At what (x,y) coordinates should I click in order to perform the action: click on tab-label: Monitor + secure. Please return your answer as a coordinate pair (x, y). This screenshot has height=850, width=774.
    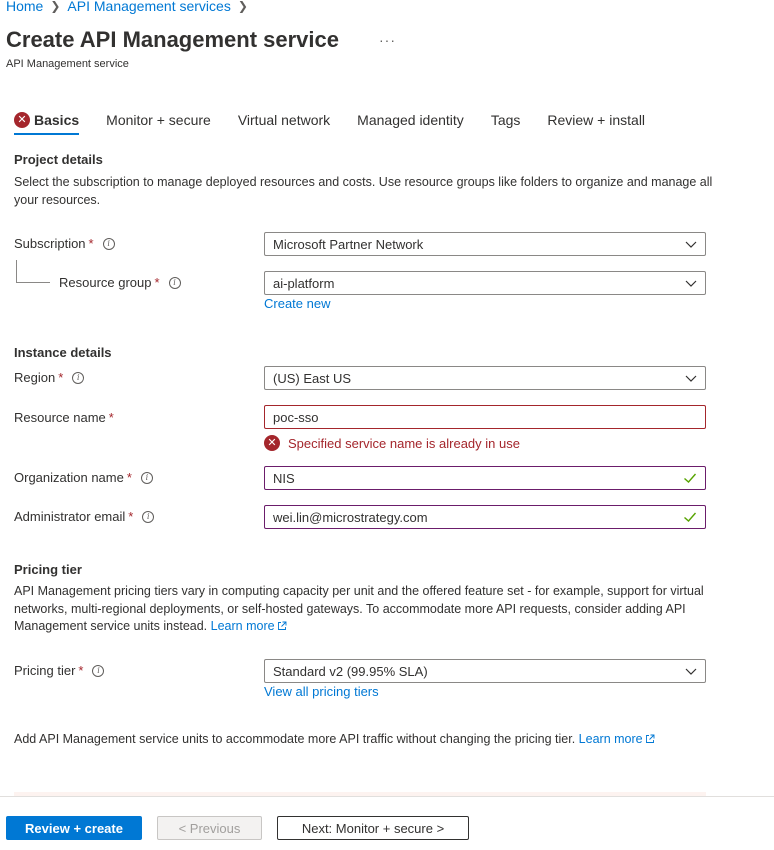
    Looking at the image, I should click on (158, 120).